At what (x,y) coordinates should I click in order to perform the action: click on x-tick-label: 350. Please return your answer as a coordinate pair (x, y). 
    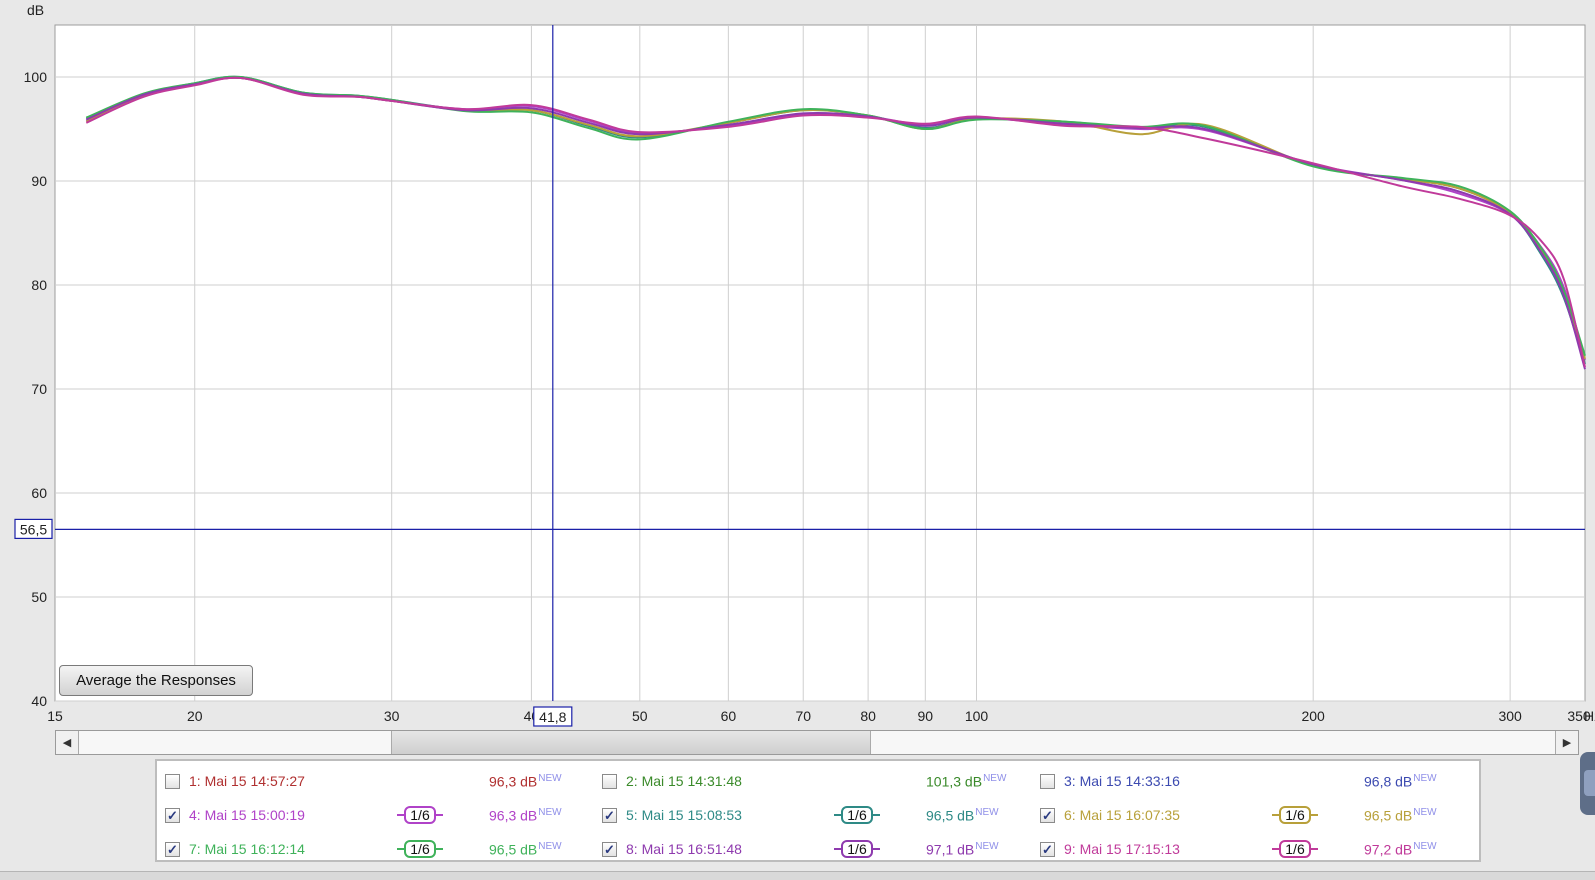
    Looking at the image, I should click on (1579, 716).